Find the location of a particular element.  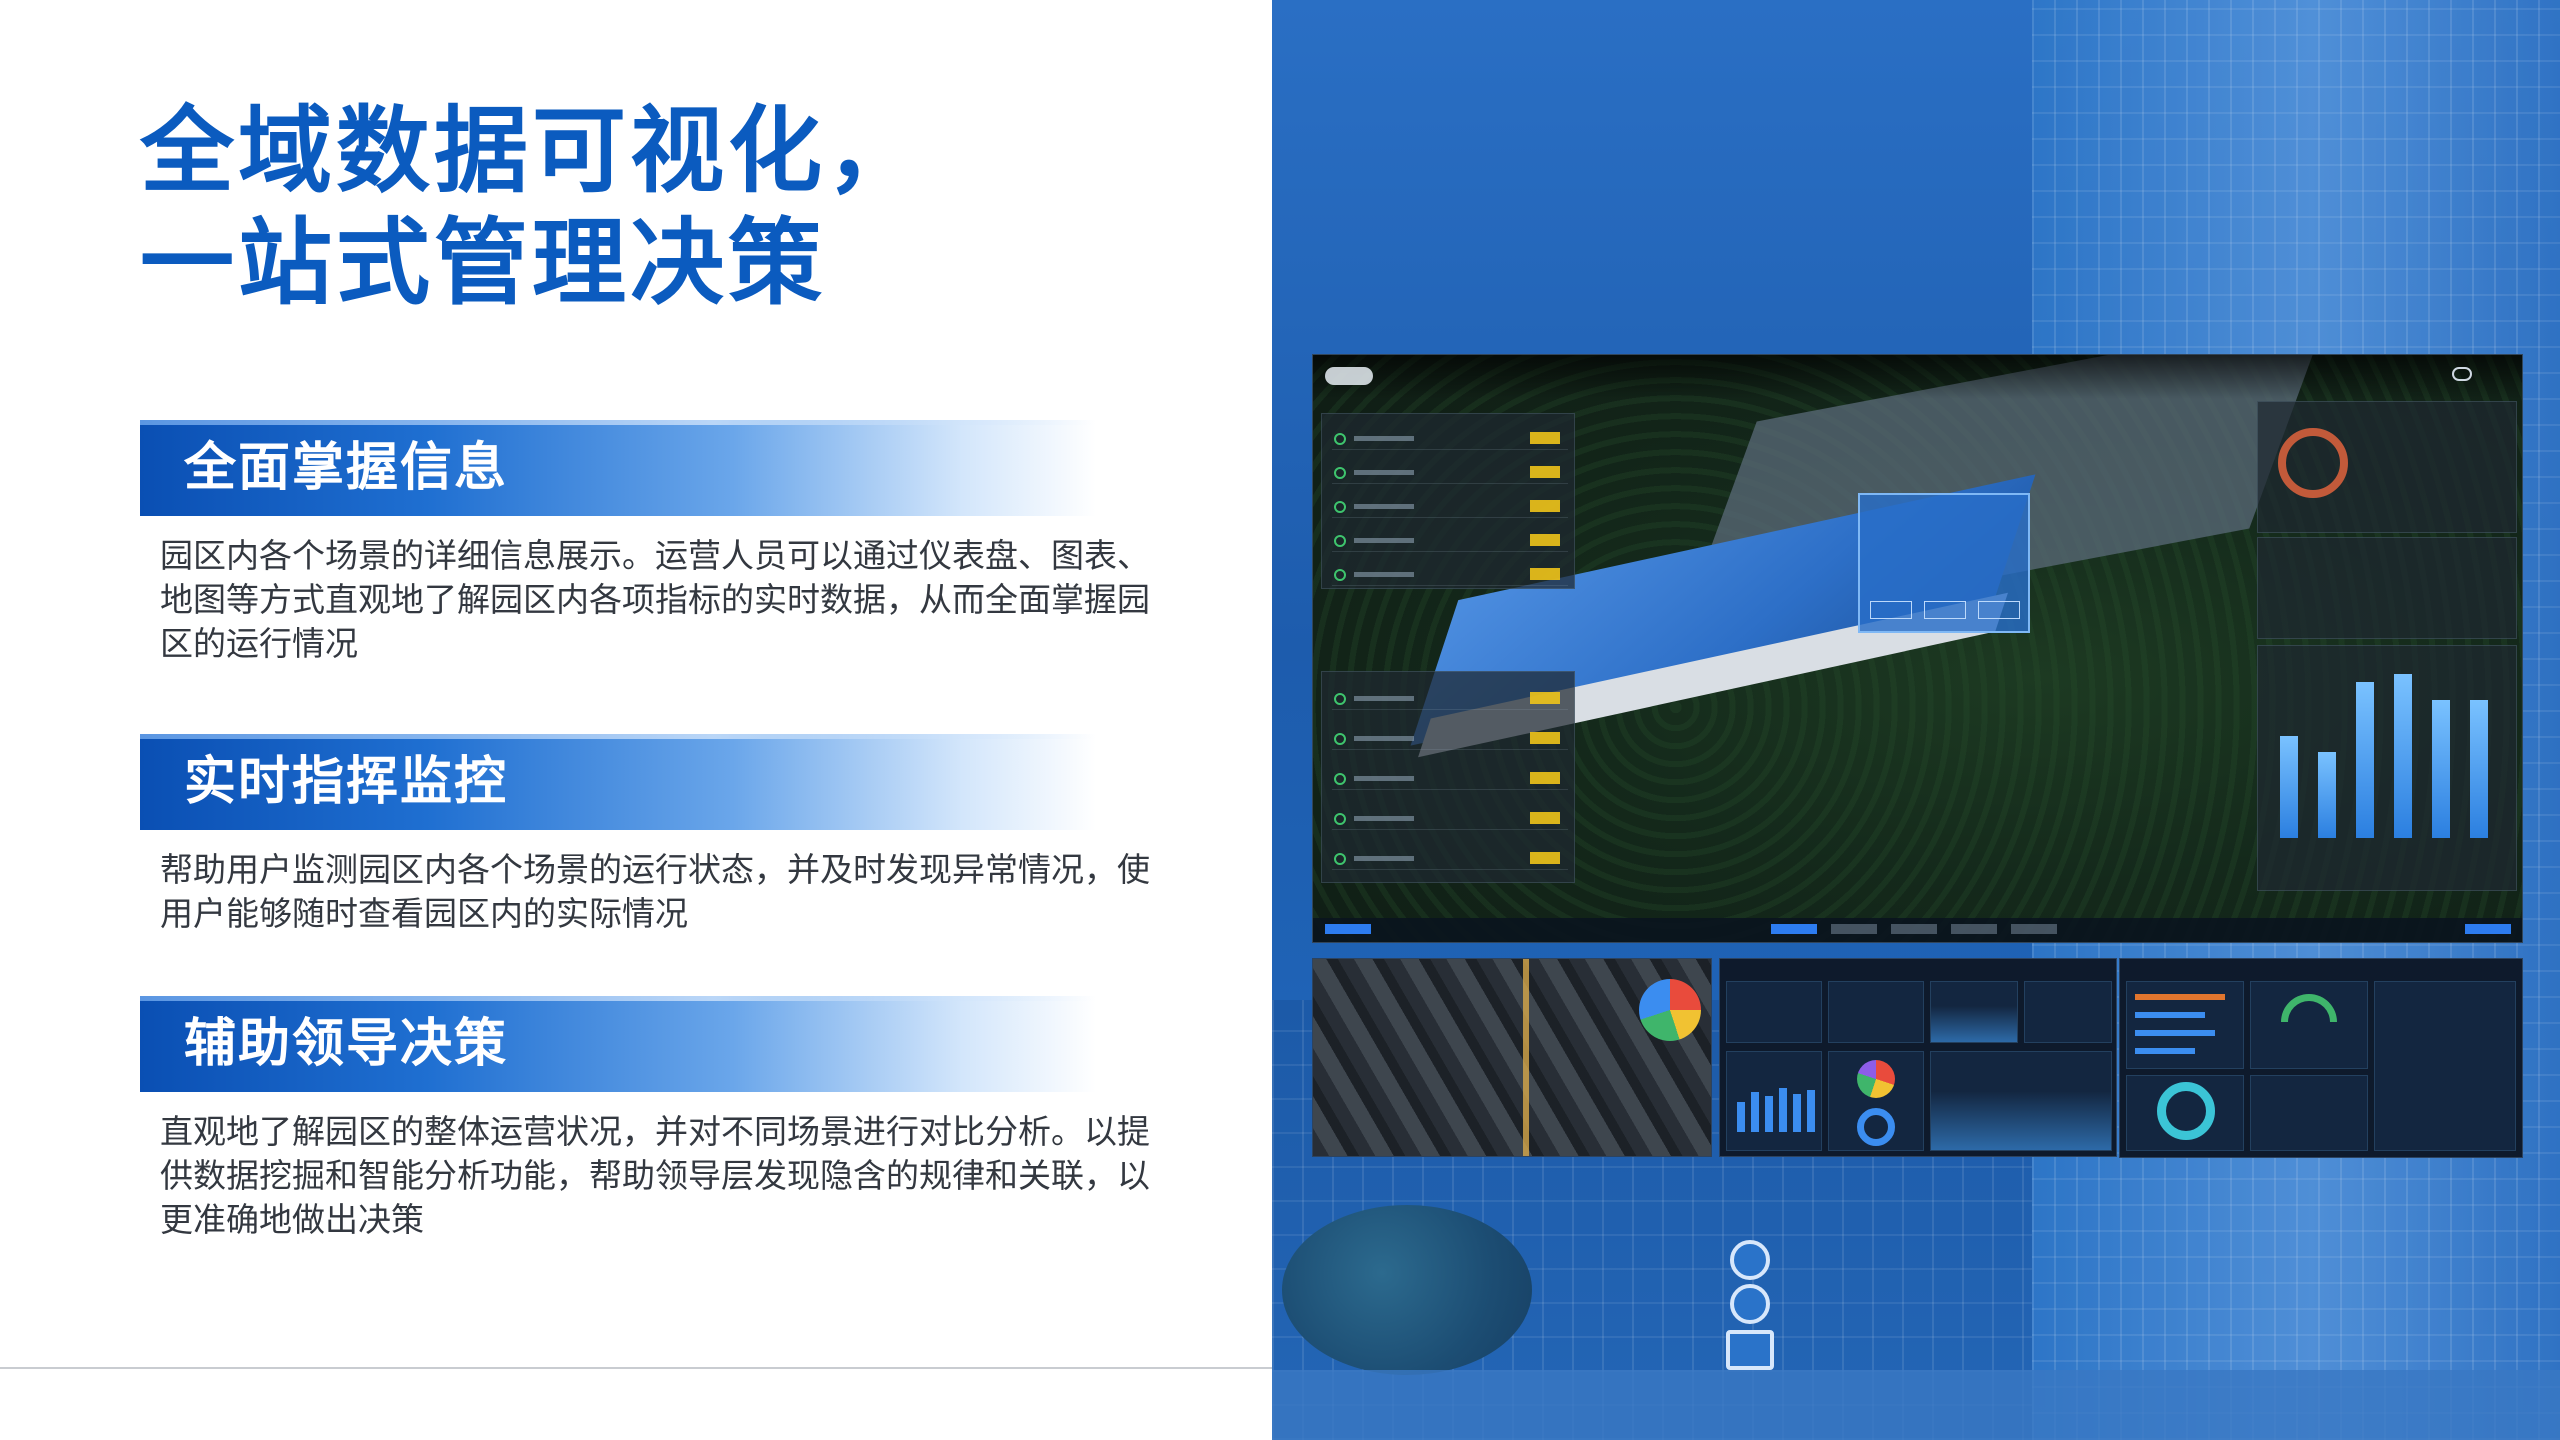

dashboard-logo-icon is located at coordinates (1349, 376).